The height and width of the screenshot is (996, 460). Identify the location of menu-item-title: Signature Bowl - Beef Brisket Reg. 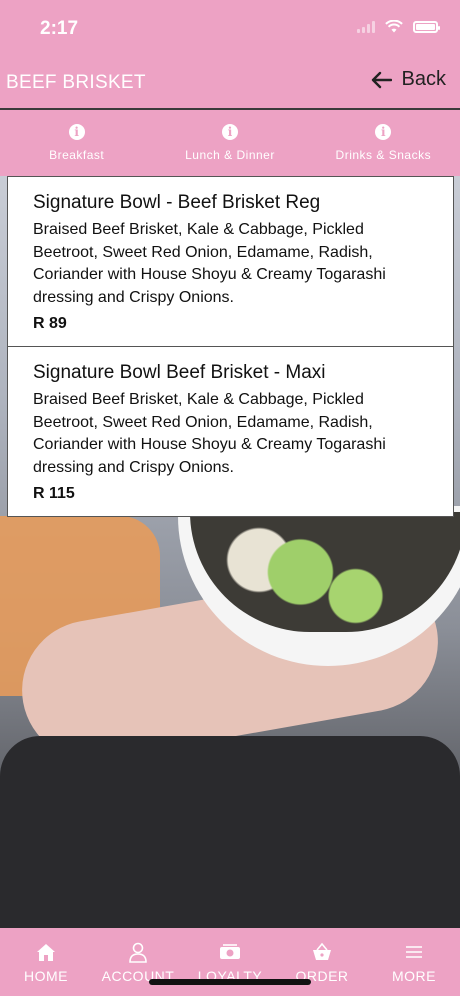
(177, 202).